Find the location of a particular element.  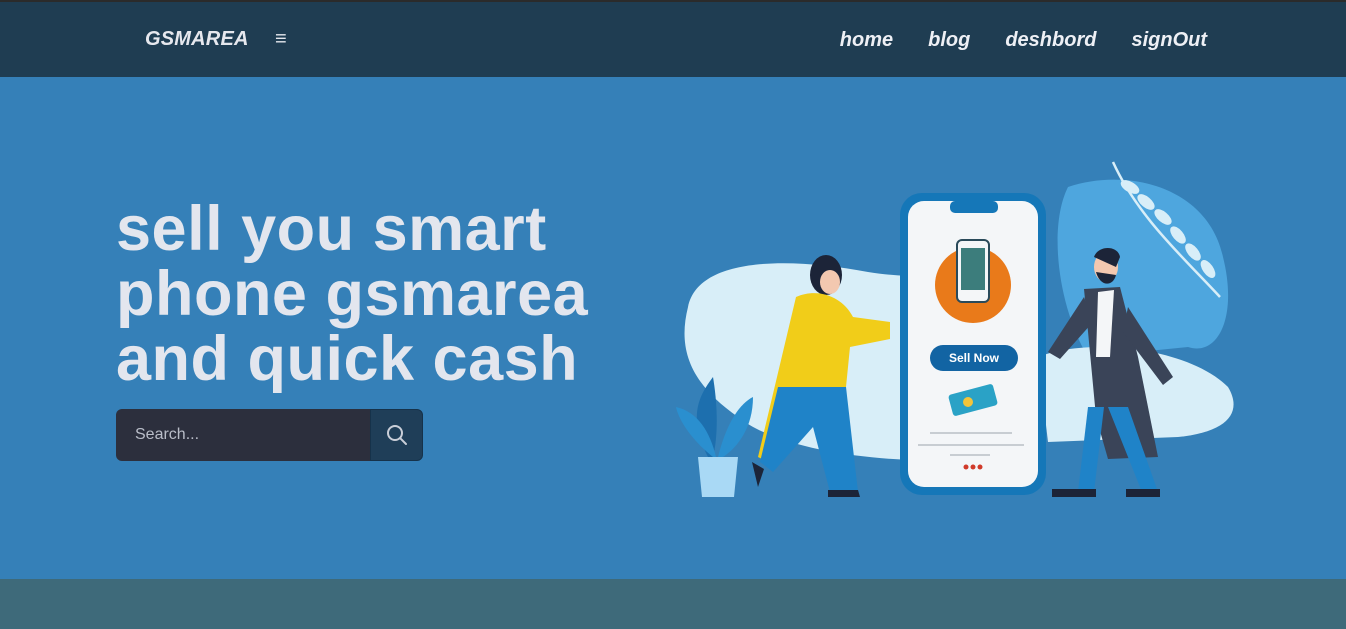

search-button is located at coordinates (396, 435).